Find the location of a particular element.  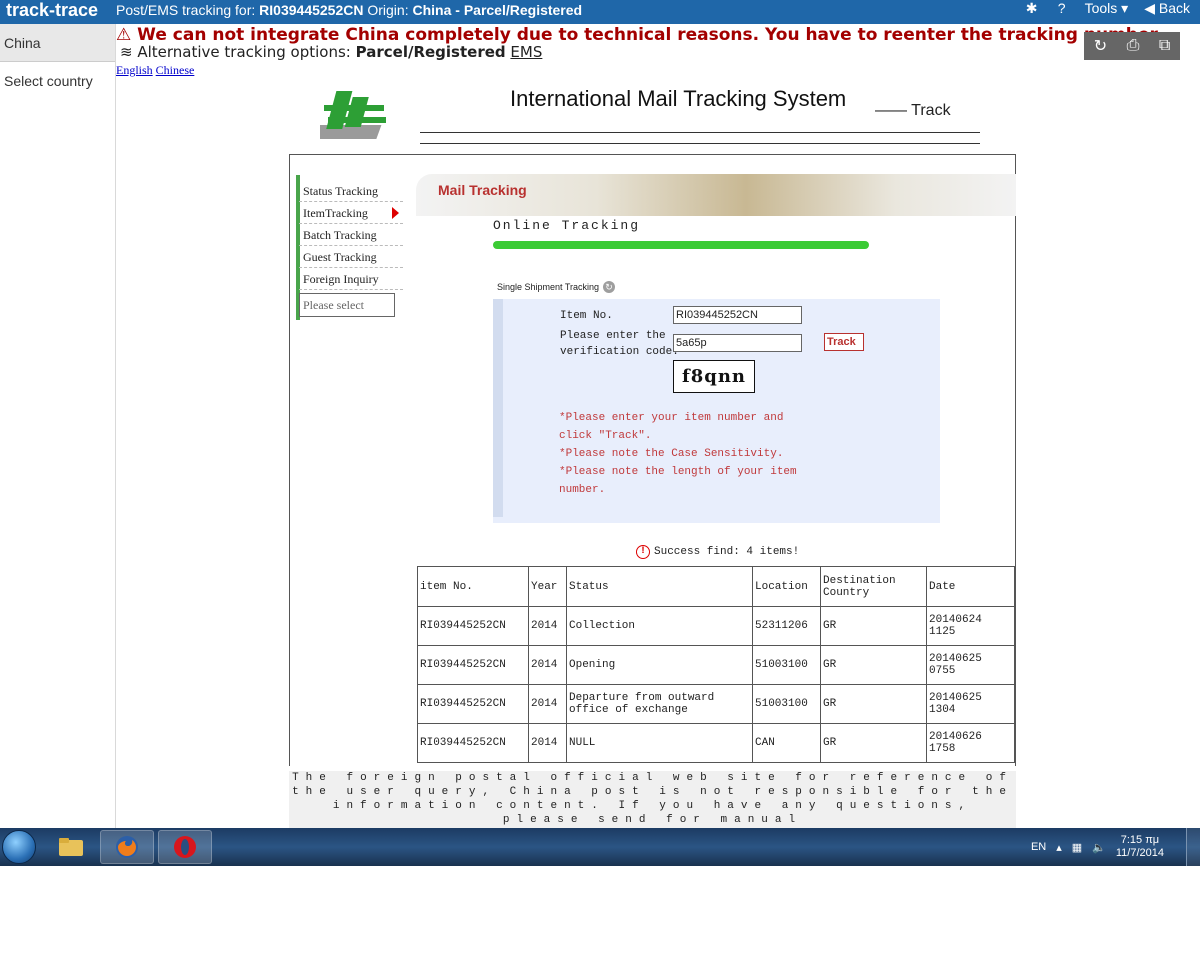

menu-label: Foreign Inquiry is located at coordinates (341, 279).